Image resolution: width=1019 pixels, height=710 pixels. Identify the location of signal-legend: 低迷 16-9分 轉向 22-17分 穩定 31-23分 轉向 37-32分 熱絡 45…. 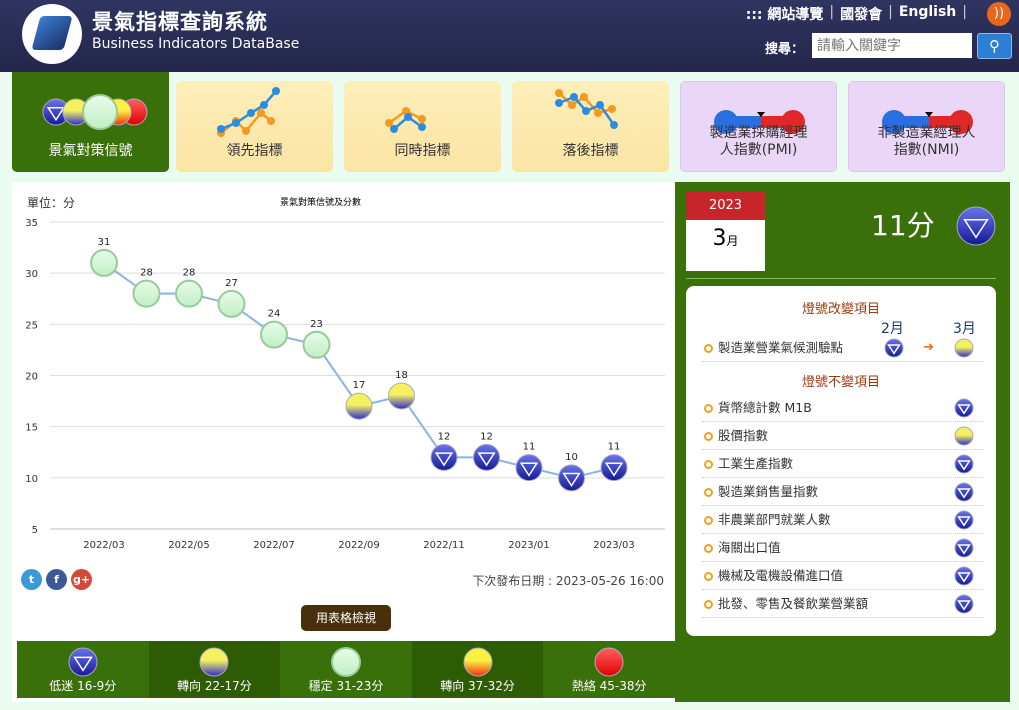
(346, 669).